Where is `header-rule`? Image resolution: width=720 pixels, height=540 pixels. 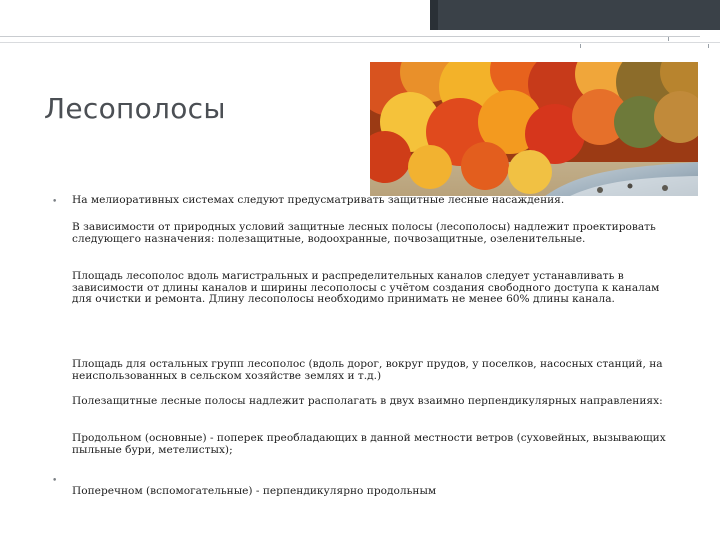 header-rule is located at coordinates (350, 36).